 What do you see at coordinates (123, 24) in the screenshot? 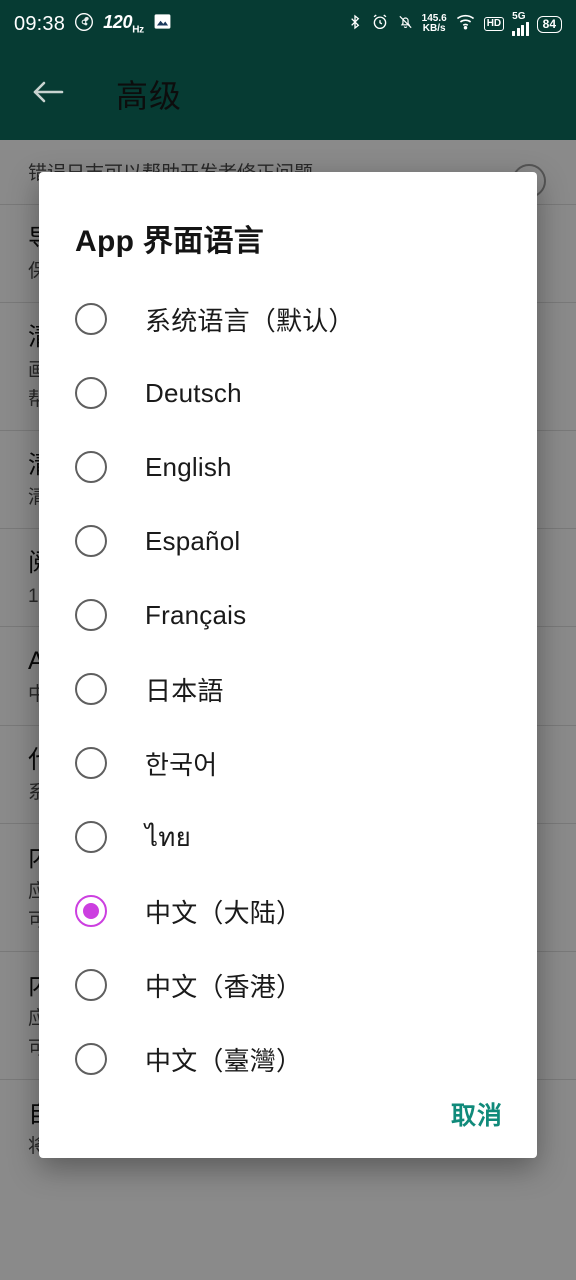
I see `refresh-rate-indicator: 120Hz` at bounding box center [123, 24].